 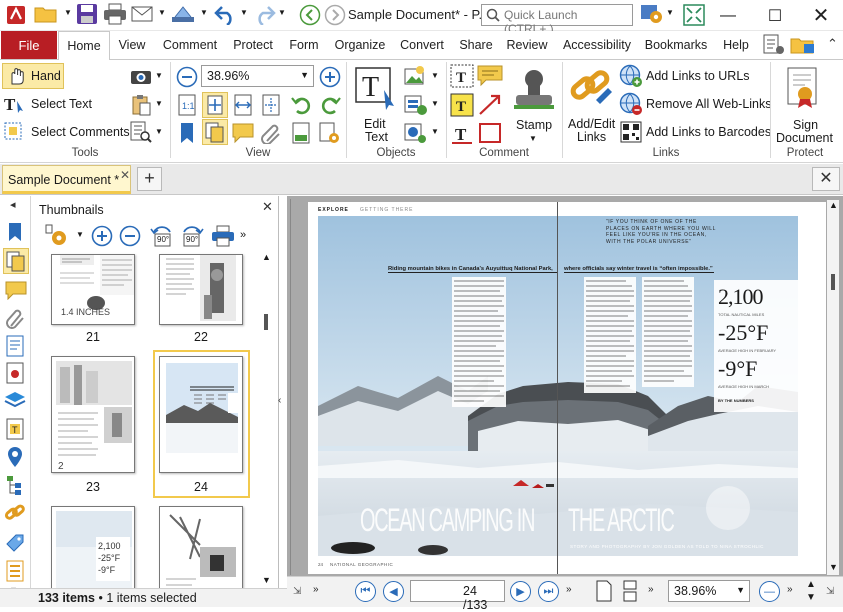 I want to click on fields-panel-icon: T, so click(x=15, y=429).